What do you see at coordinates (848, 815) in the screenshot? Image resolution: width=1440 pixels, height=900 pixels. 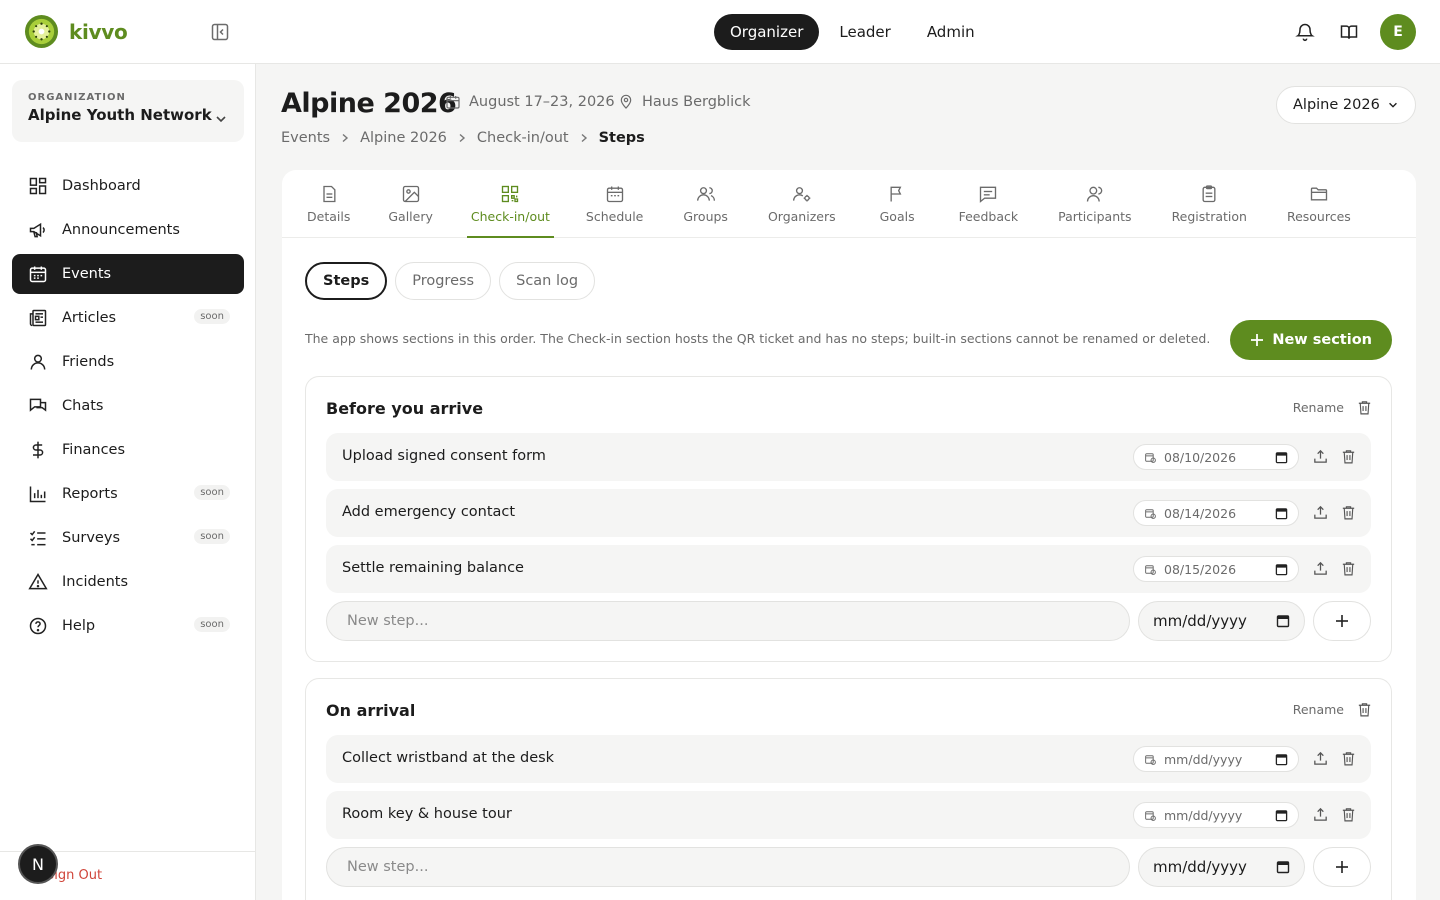 I see `step-row: Room key & house tour mm/dd/yyyy` at bounding box center [848, 815].